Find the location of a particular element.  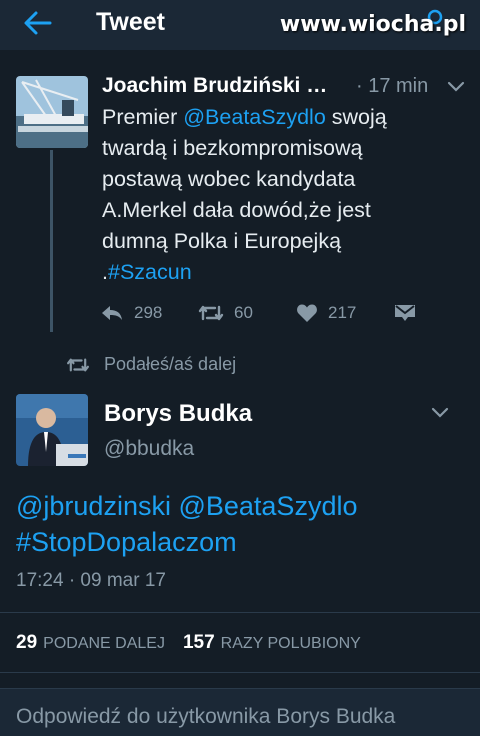

mention-link: @BeataSzydlo is located at coordinates (254, 117).